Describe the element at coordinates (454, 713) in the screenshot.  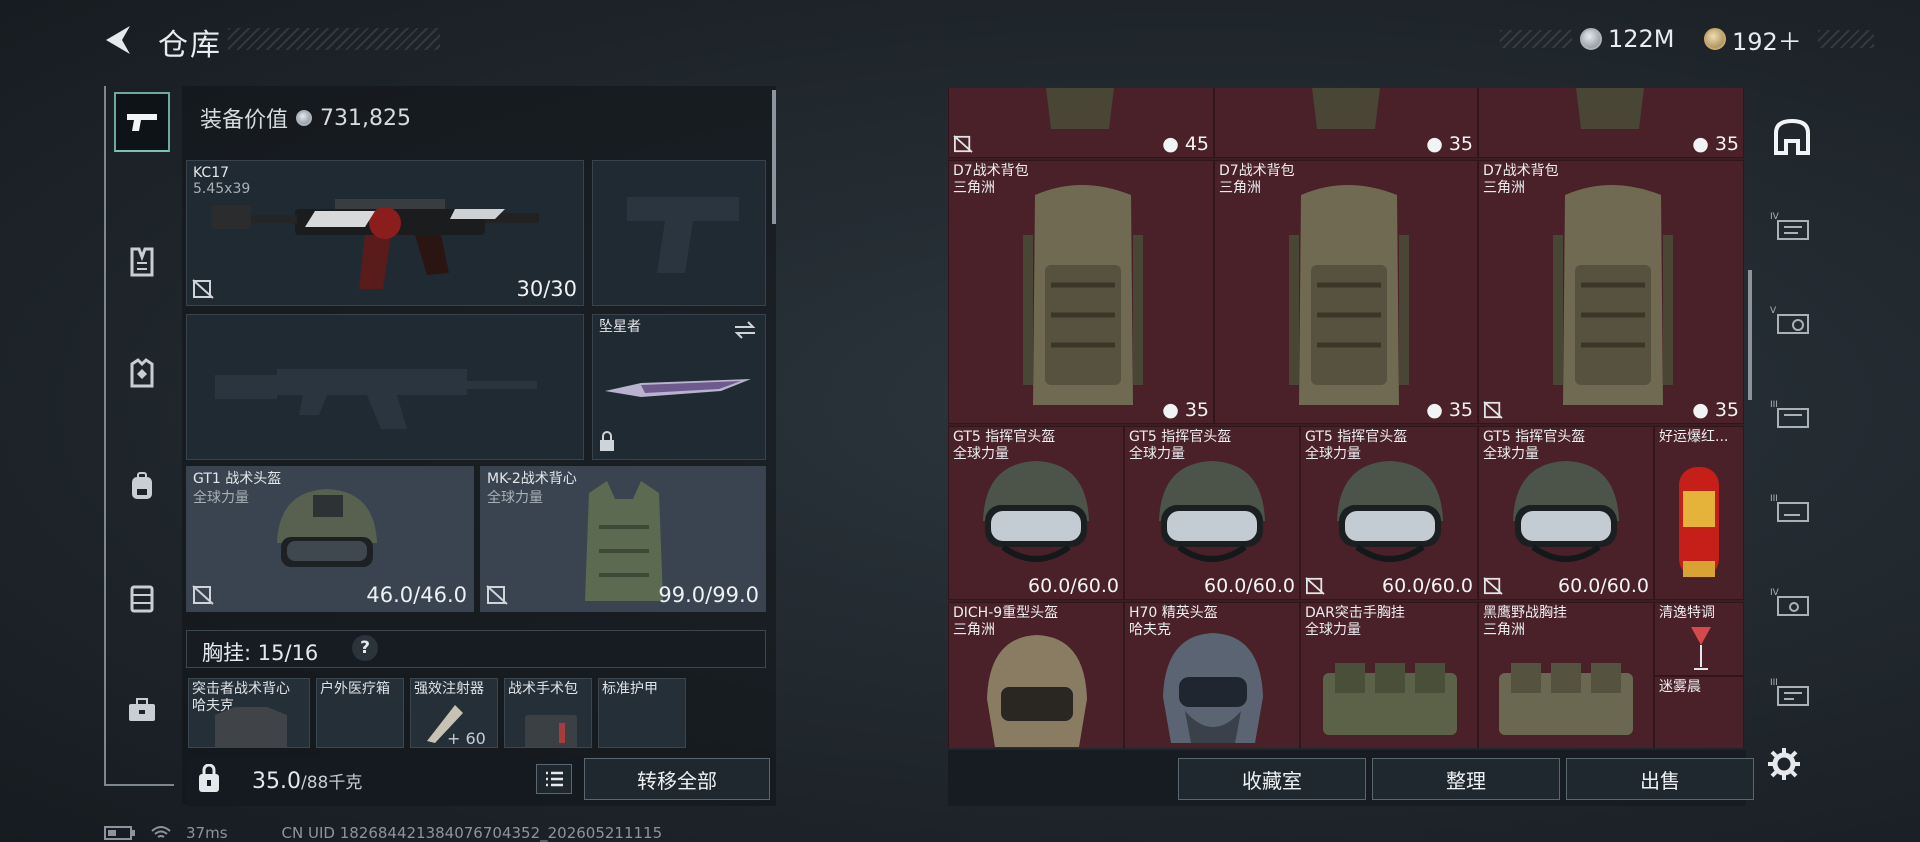
I see `chest-item: 强效注射器 + 60` at that location.